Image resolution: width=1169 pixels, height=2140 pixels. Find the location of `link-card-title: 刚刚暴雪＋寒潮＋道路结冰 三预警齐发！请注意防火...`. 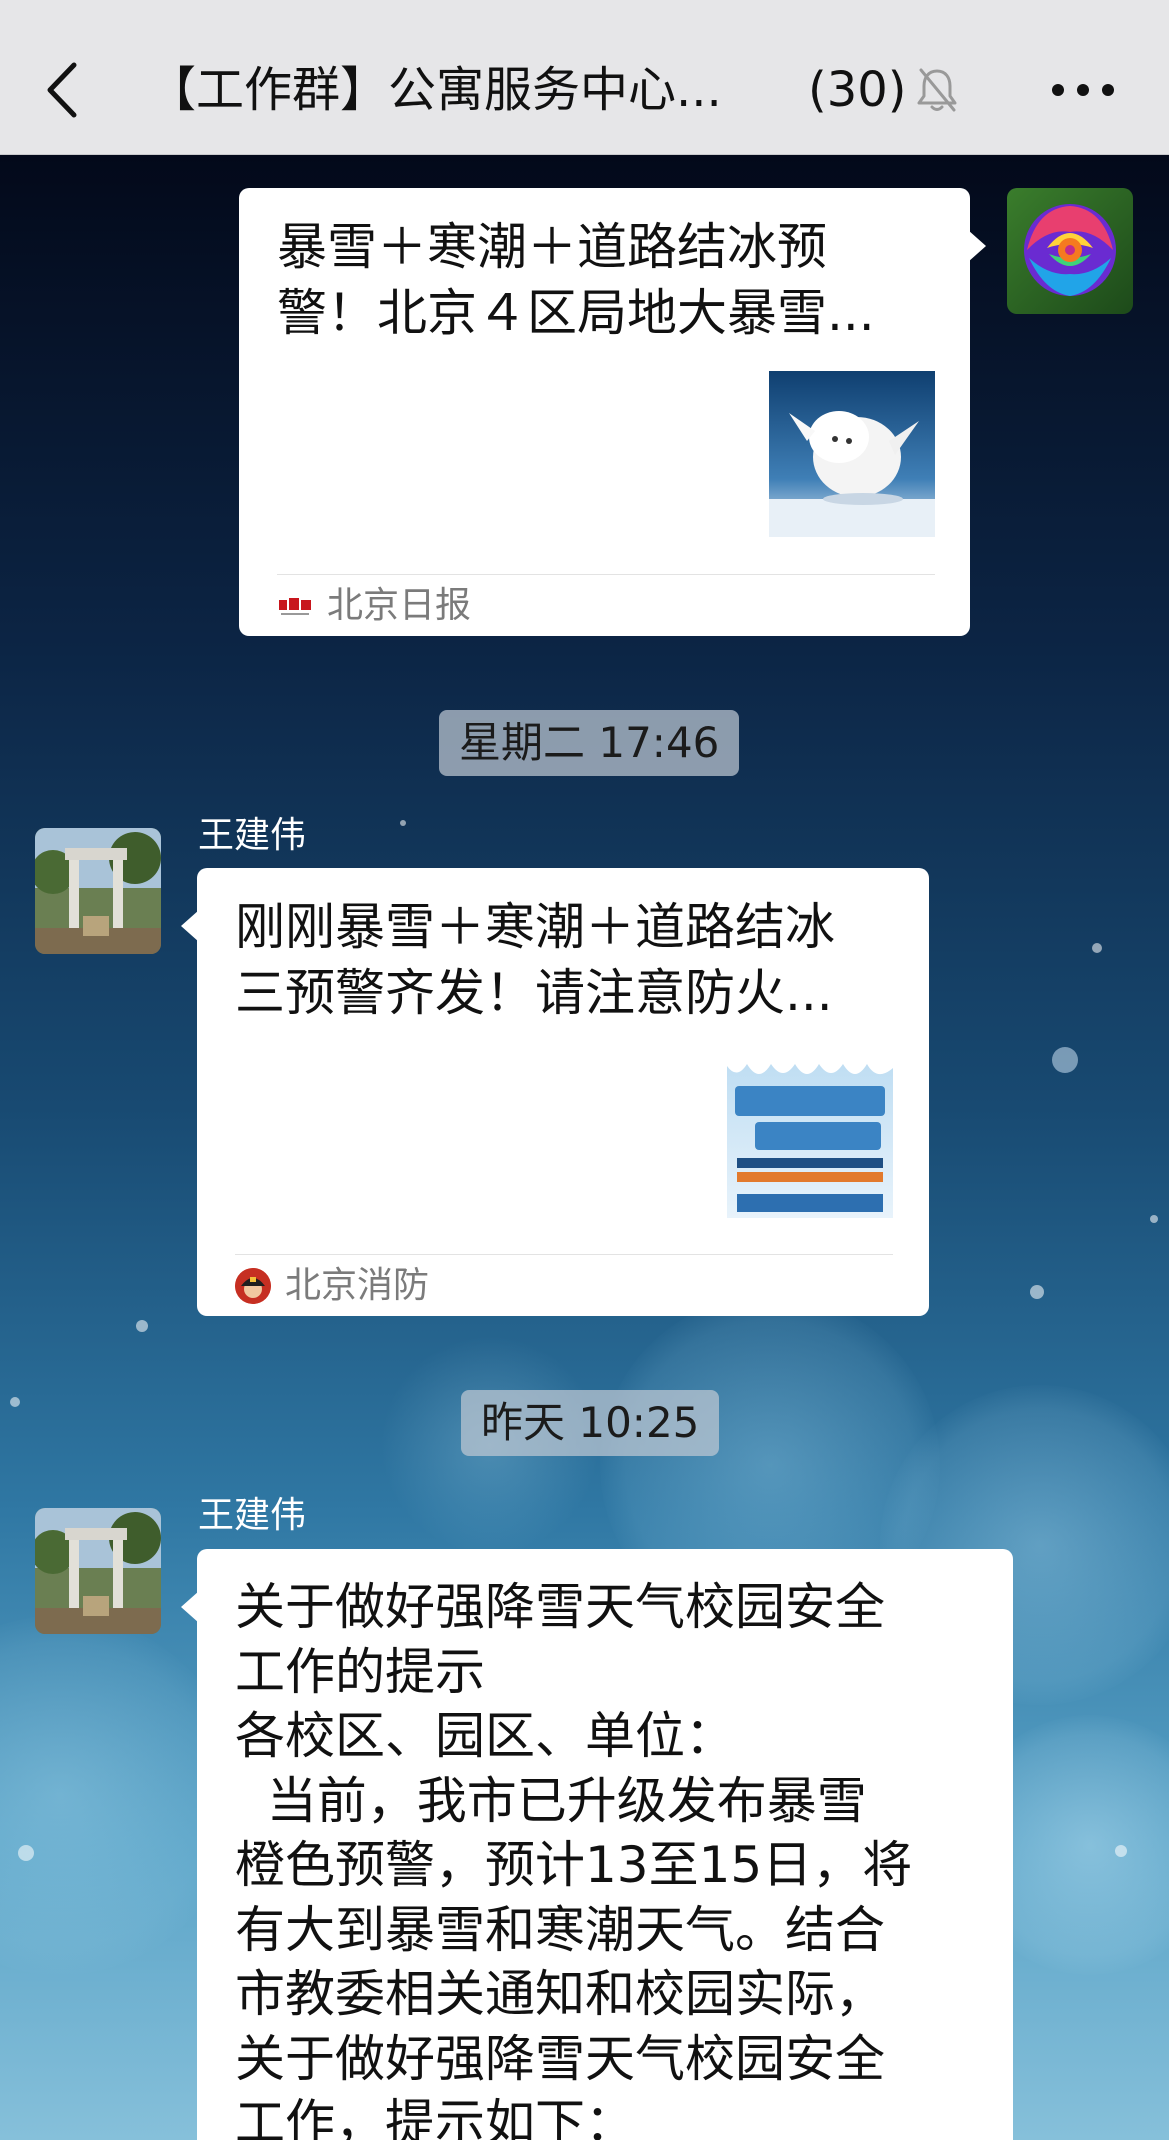

link-card-title: 刚刚暴雪＋寒潮＋道路结冰 三预警齐发！请注意防火... is located at coordinates (535, 960).